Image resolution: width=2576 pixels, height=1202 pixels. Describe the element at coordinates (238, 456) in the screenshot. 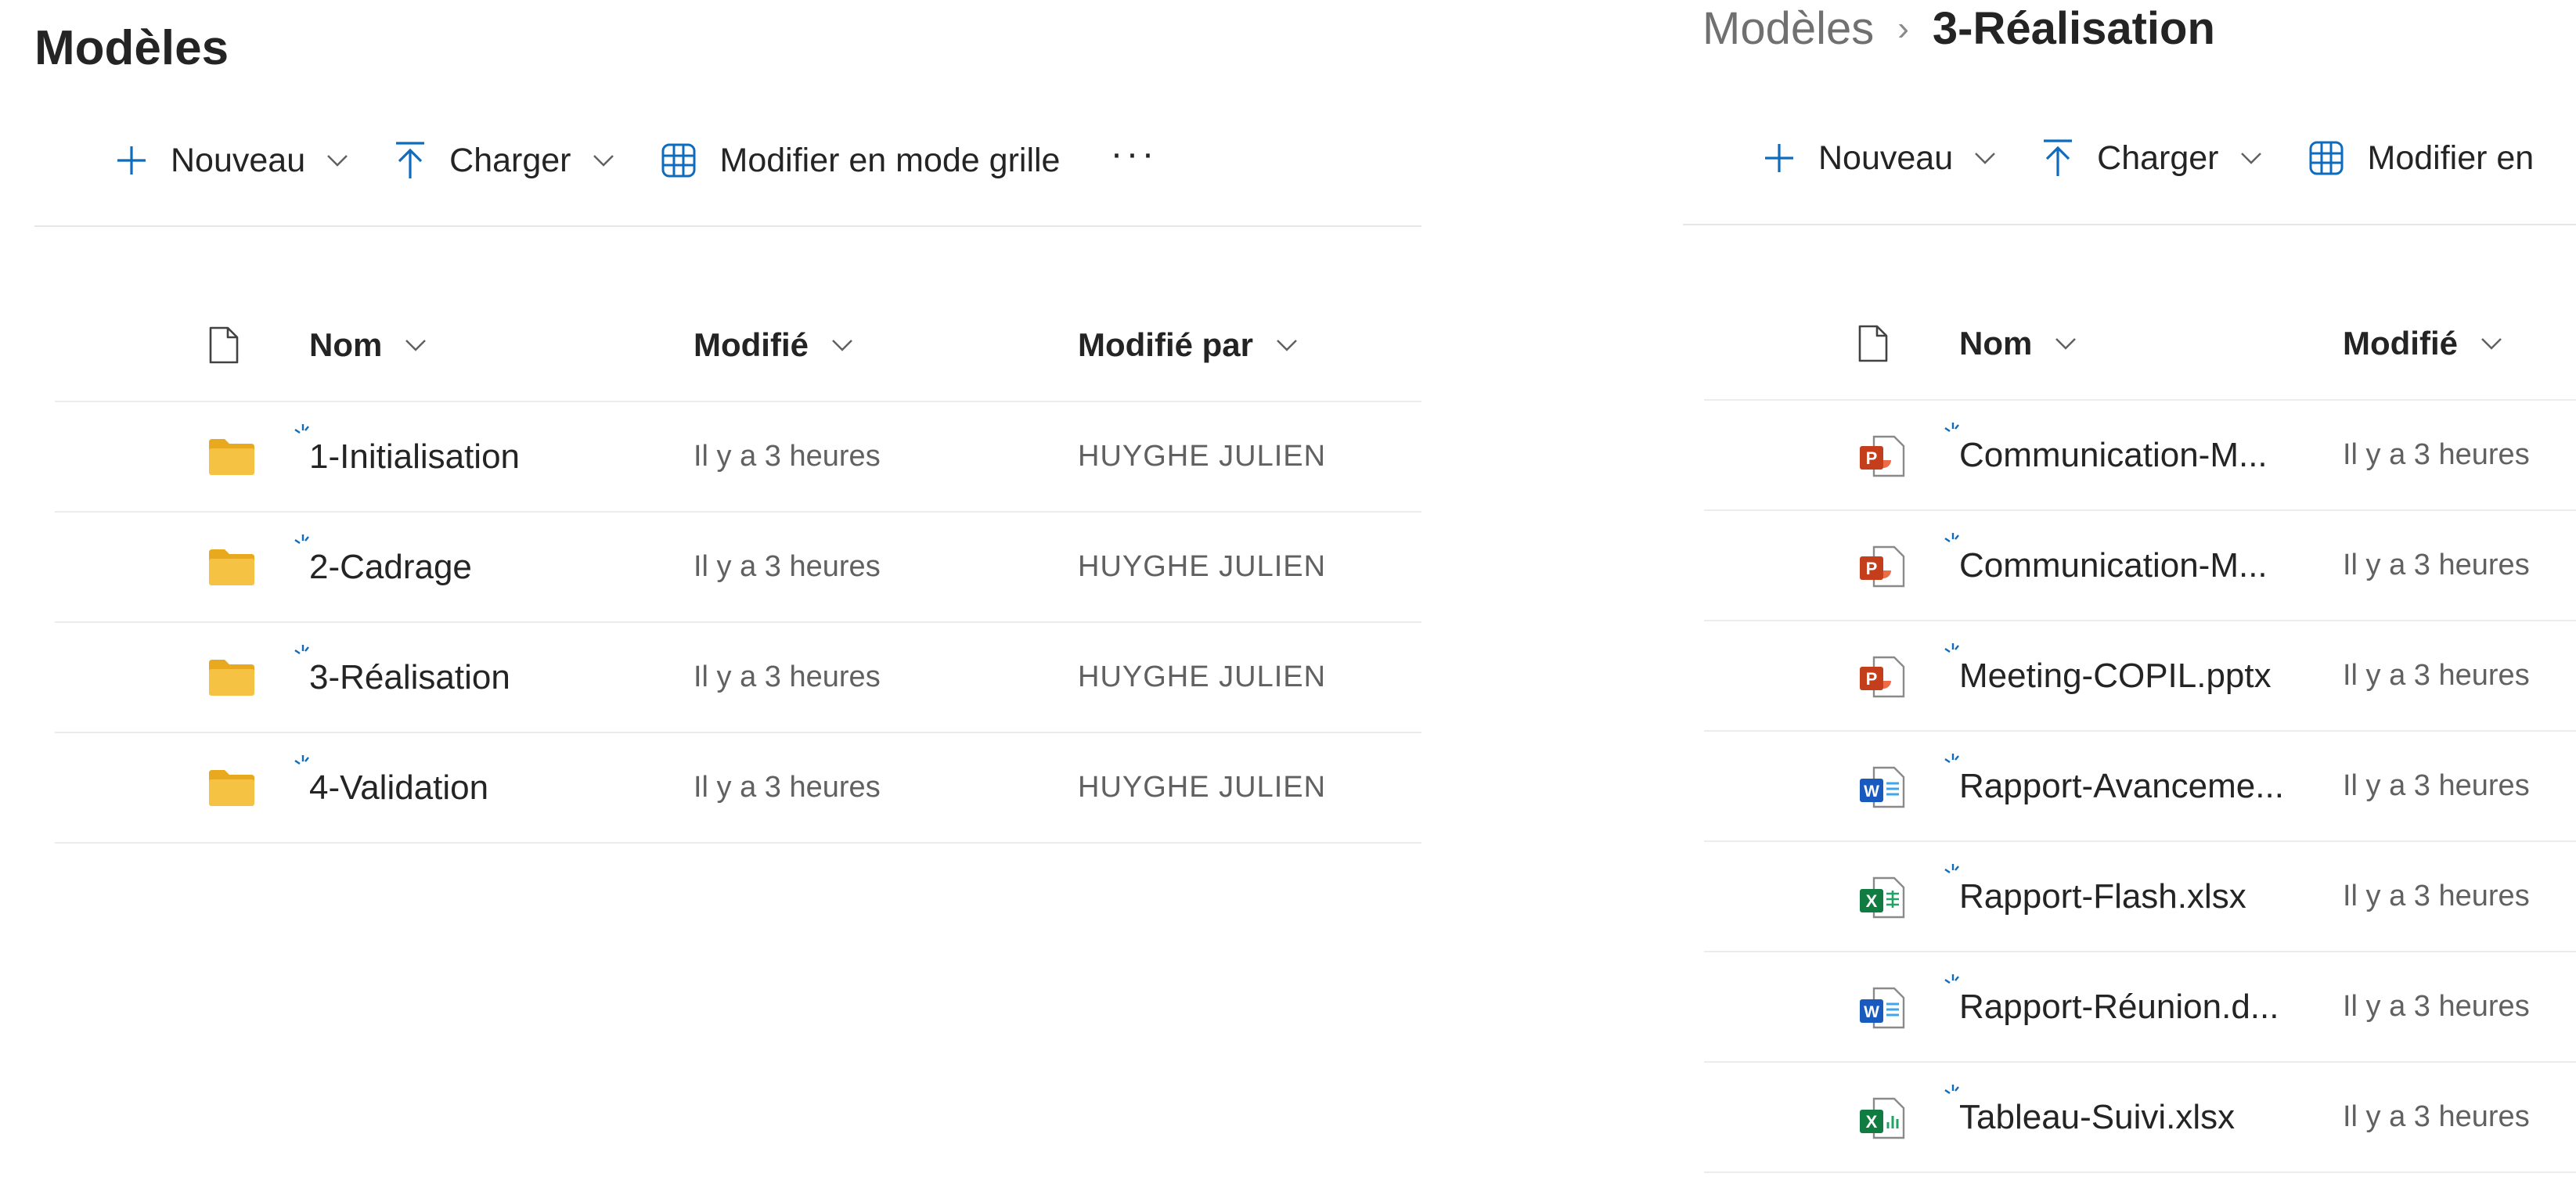

I see `folder-icon` at that location.